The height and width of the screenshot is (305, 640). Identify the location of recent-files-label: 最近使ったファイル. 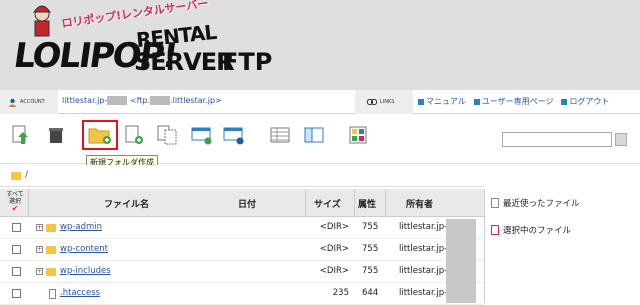
(541, 204).